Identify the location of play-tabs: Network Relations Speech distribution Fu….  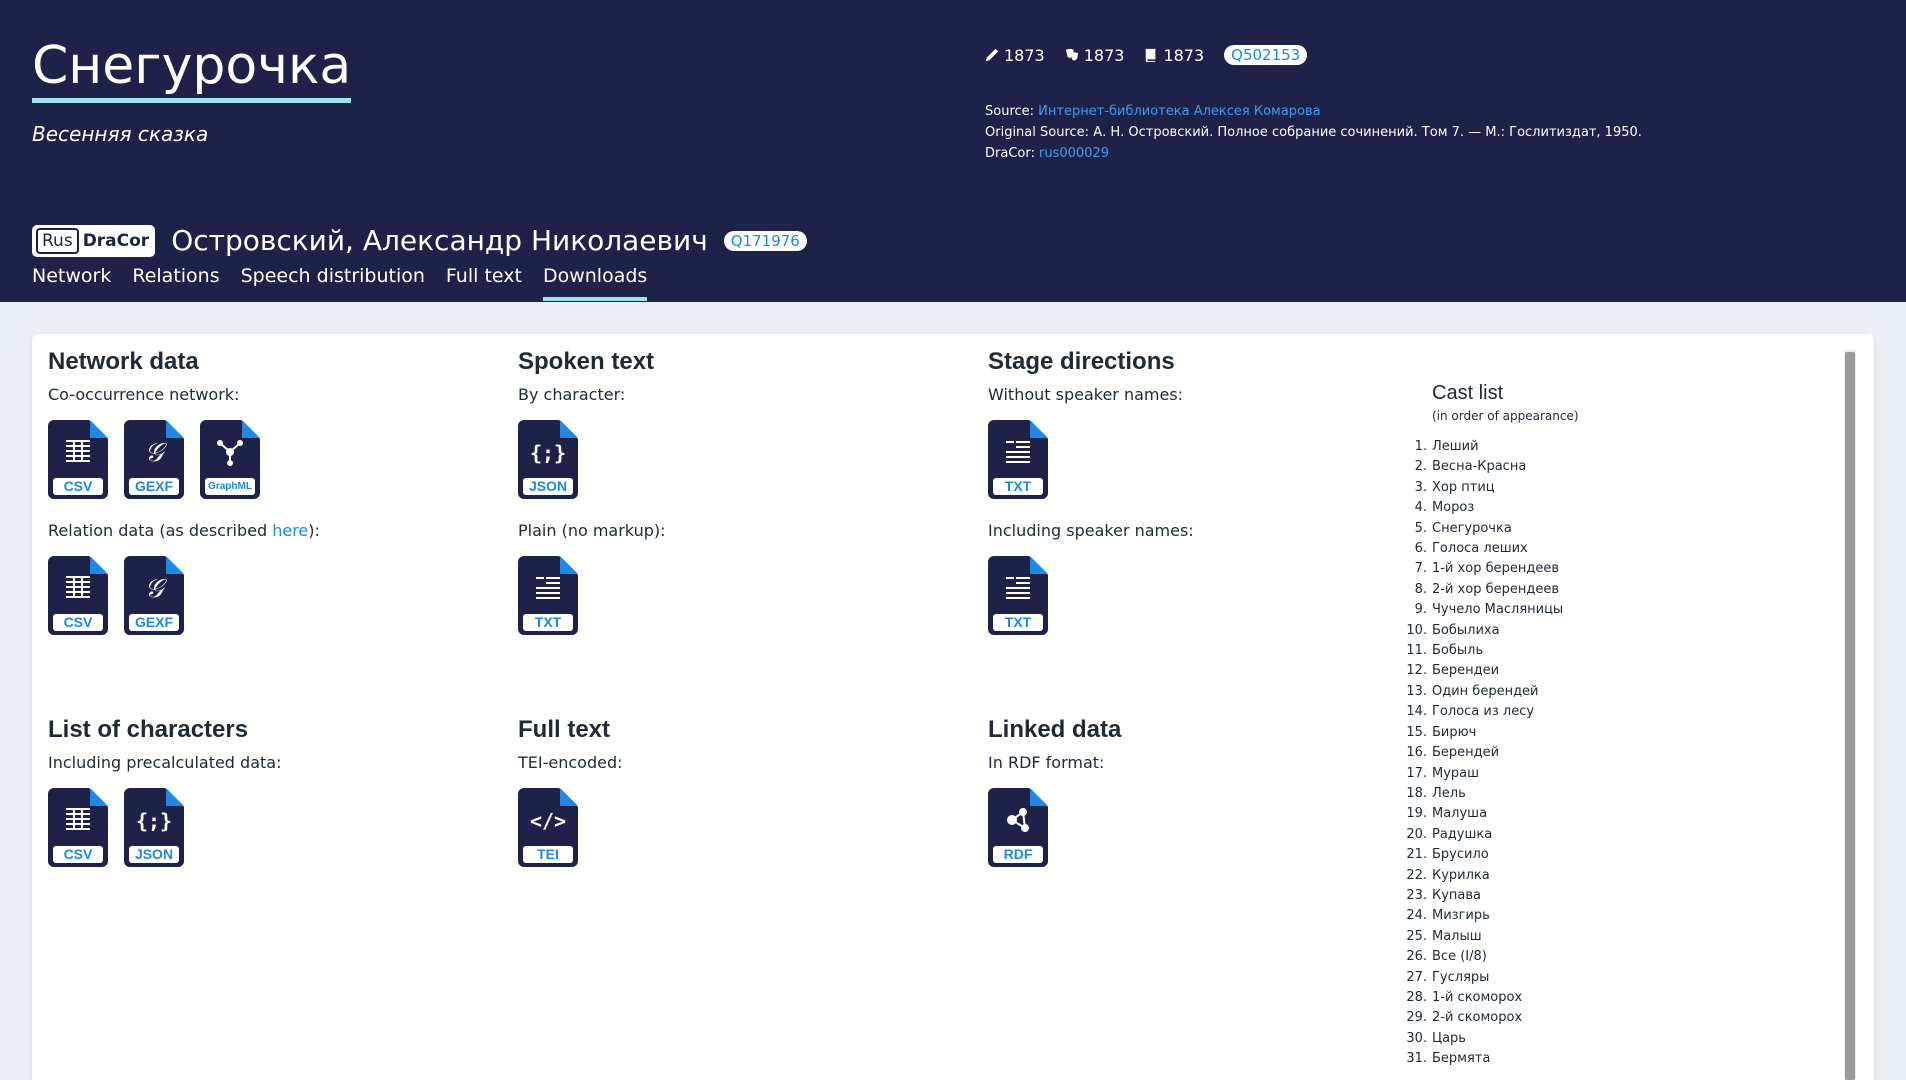
(340, 283).